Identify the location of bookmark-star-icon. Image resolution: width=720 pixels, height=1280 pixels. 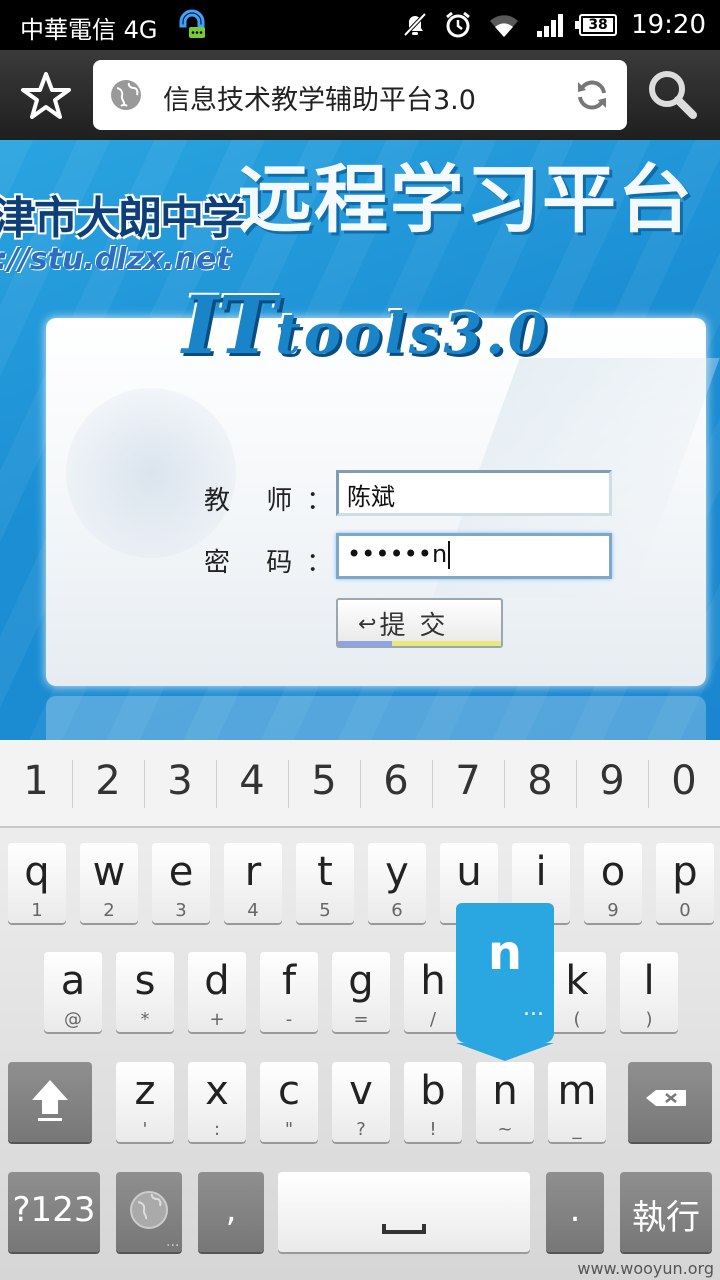
(46, 96).